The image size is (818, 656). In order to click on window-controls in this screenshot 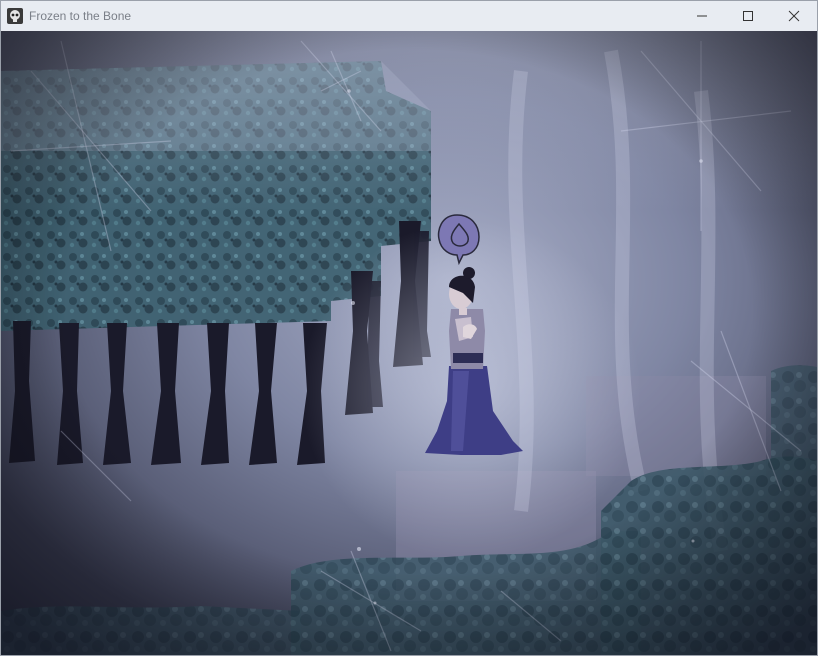, I will do `click(748, 16)`.